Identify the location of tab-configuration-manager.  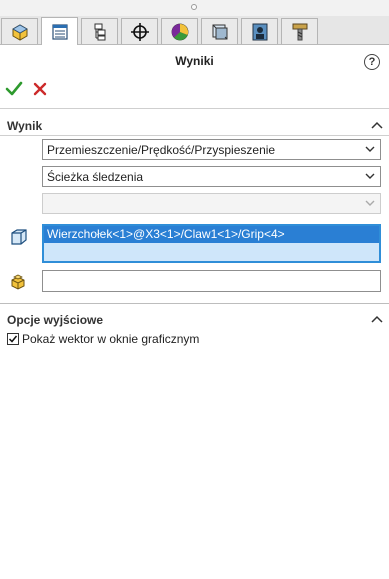
(99, 31).